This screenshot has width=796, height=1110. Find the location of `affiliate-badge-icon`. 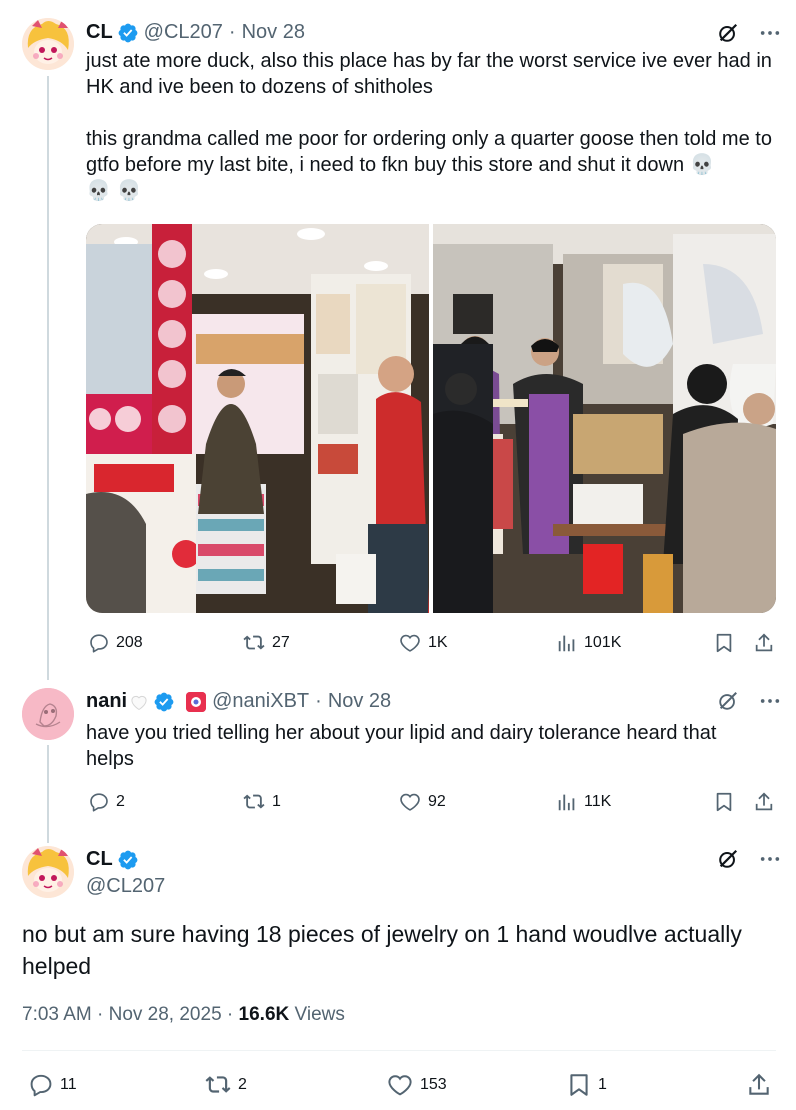

affiliate-badge-icon is located at coordinates (196, 701).